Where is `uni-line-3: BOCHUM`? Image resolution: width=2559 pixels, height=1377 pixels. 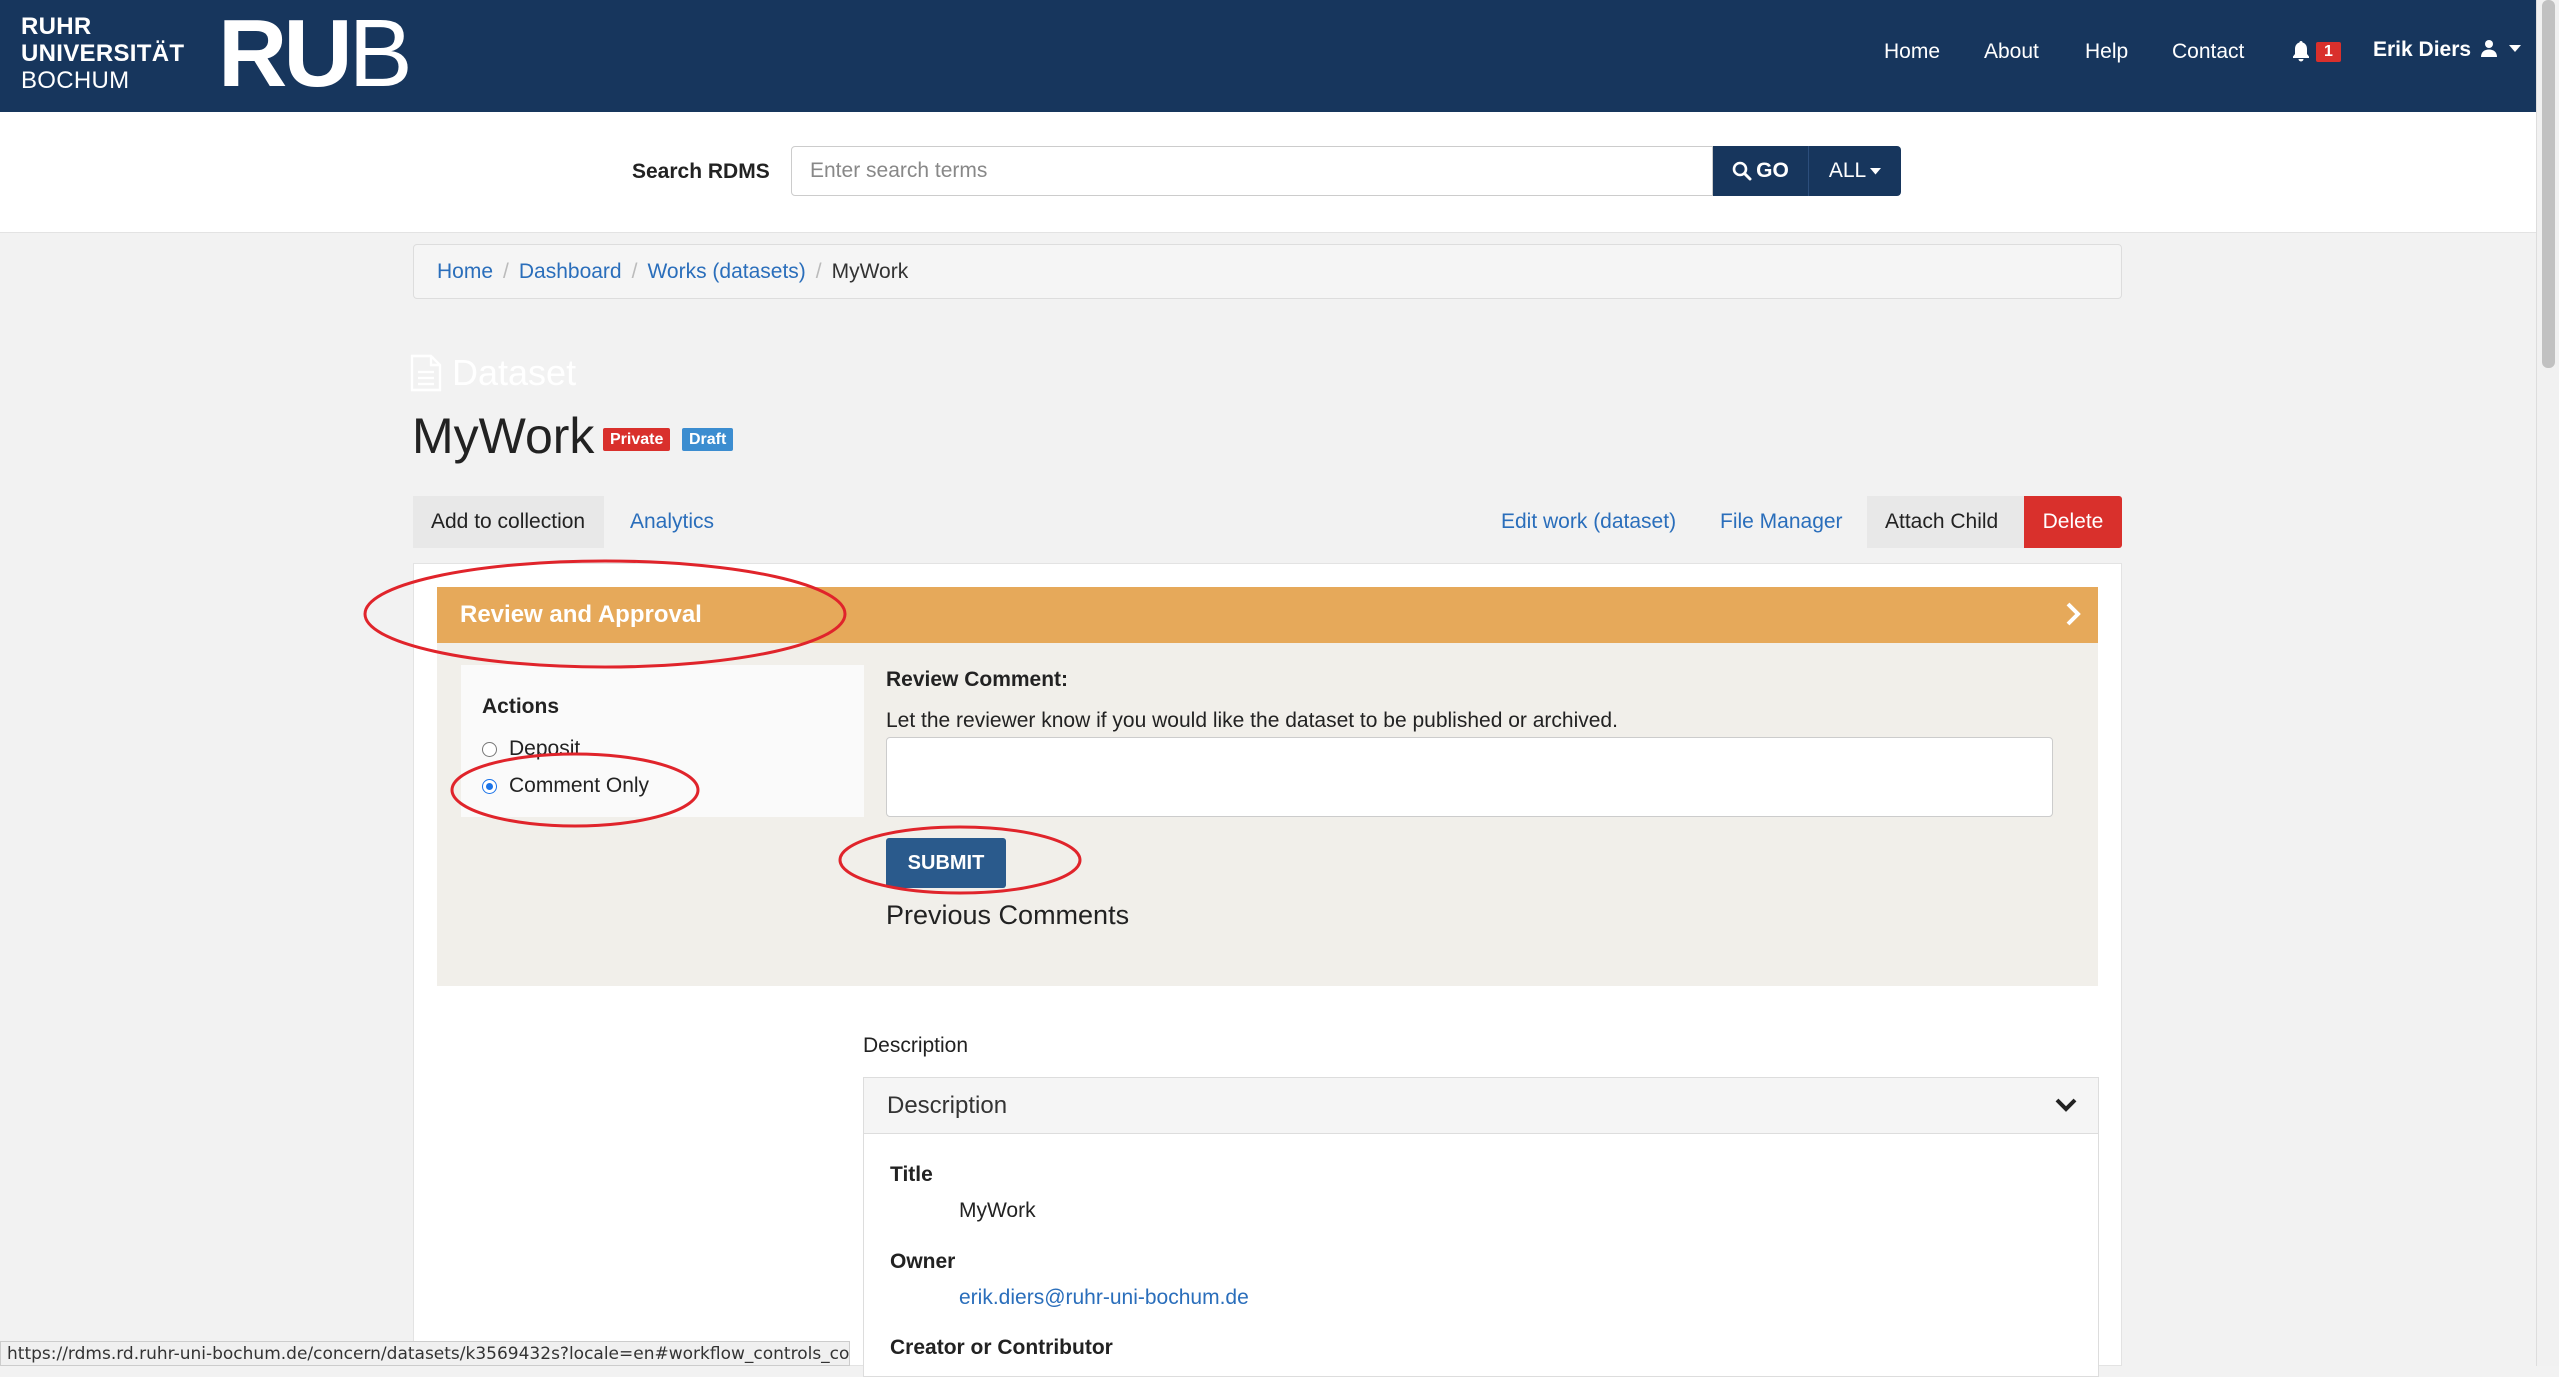 uni-line-3: BOCHUM is located at coordinates (75, 80).